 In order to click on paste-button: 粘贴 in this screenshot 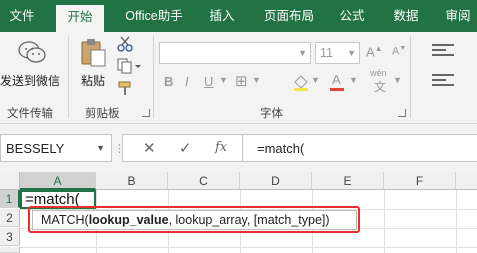, I will do `click(93, 66)`.